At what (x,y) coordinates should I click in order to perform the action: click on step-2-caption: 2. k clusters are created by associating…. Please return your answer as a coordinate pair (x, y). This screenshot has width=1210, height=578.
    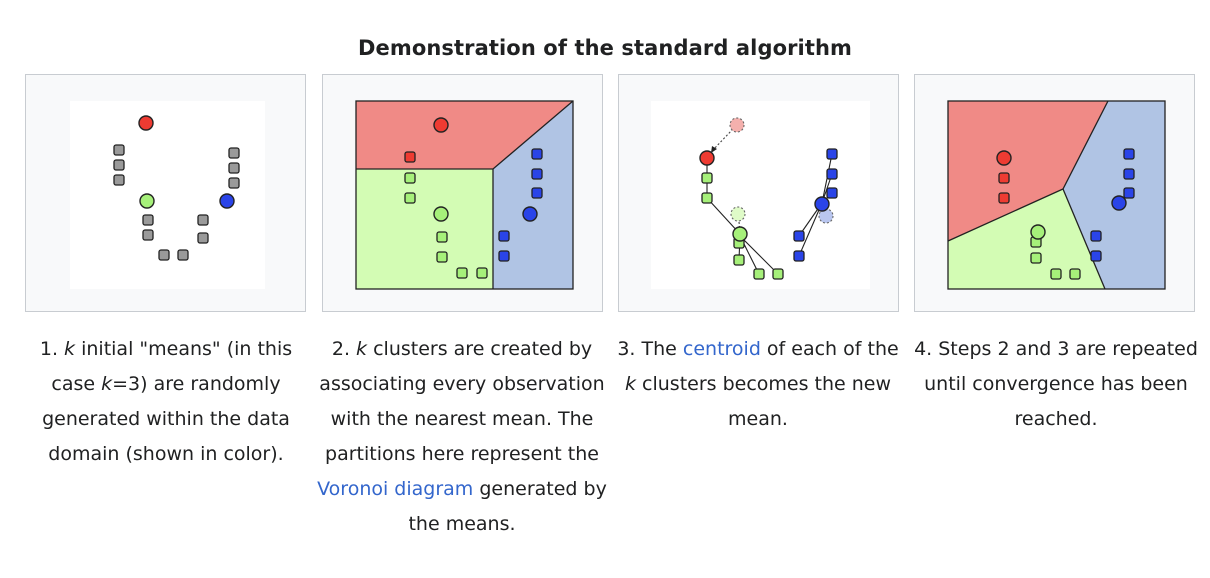
    Looking at the image, I should click on (462, 437).